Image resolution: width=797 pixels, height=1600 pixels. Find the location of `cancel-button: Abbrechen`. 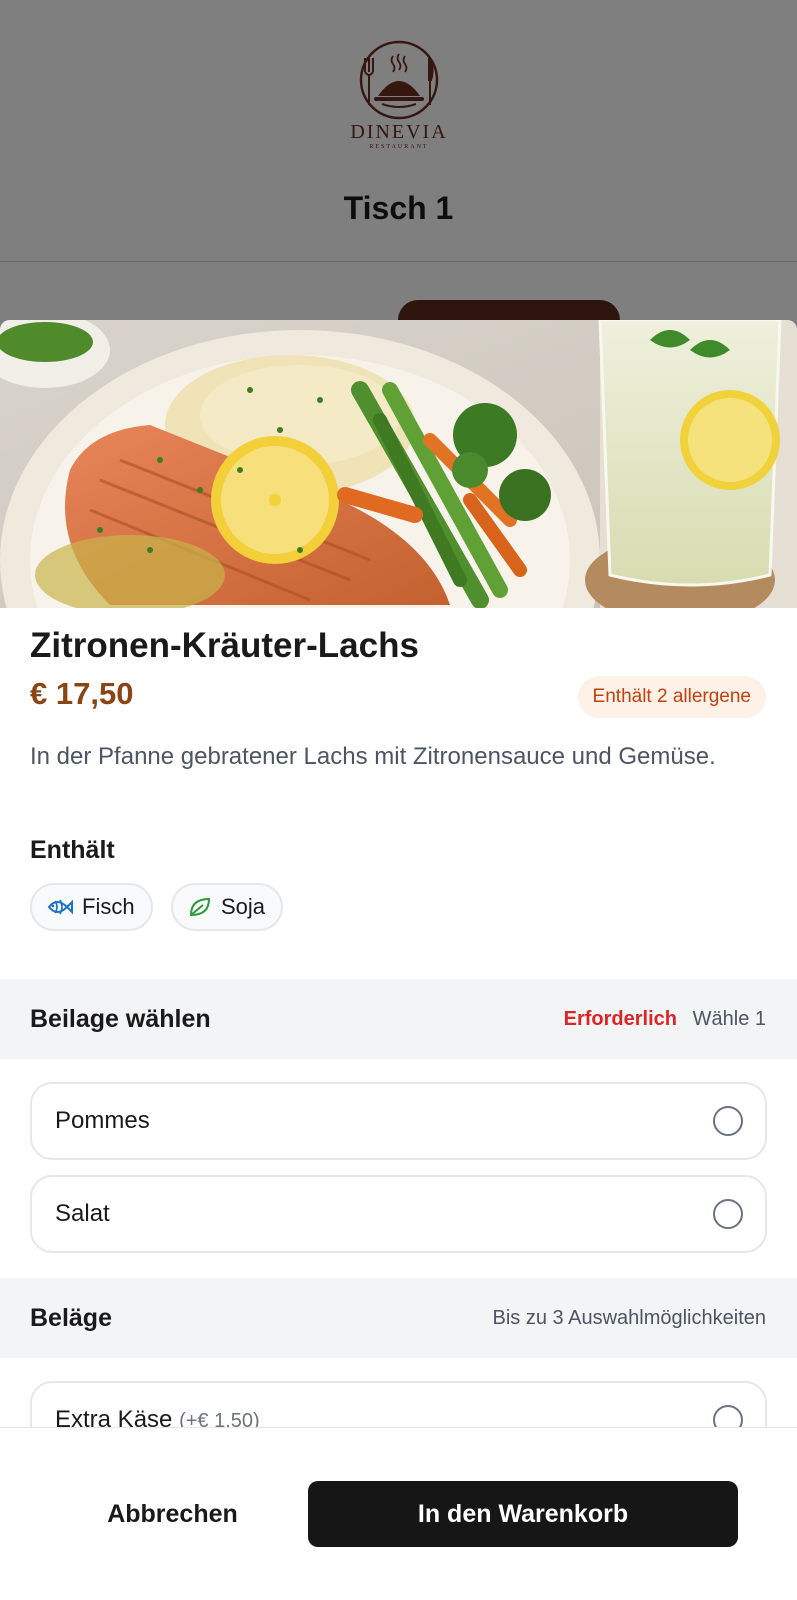

cancel-button: Abbrechen is located at coordinates (172, 1514).